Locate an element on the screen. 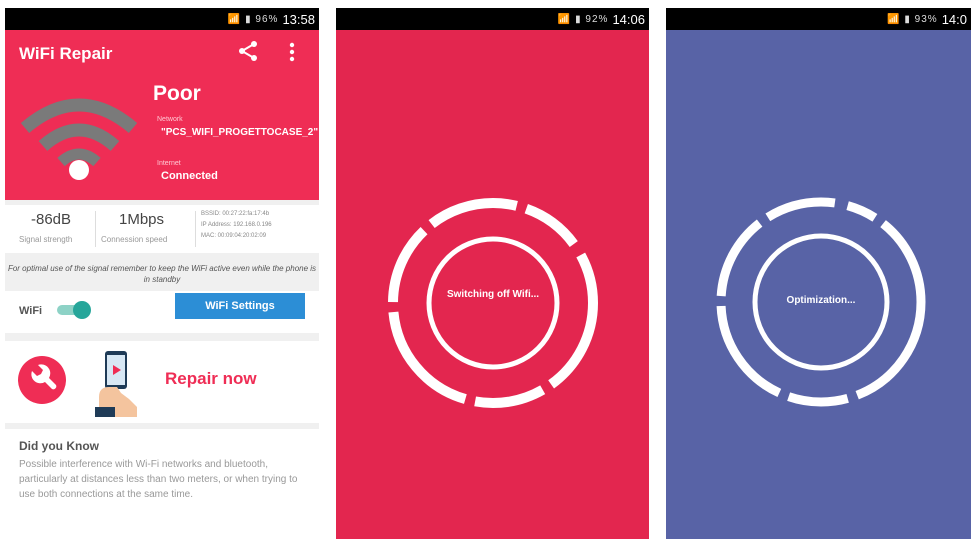 This screenshot has width=971, height=539. toggle-knob is located at coordinates (82, 310).